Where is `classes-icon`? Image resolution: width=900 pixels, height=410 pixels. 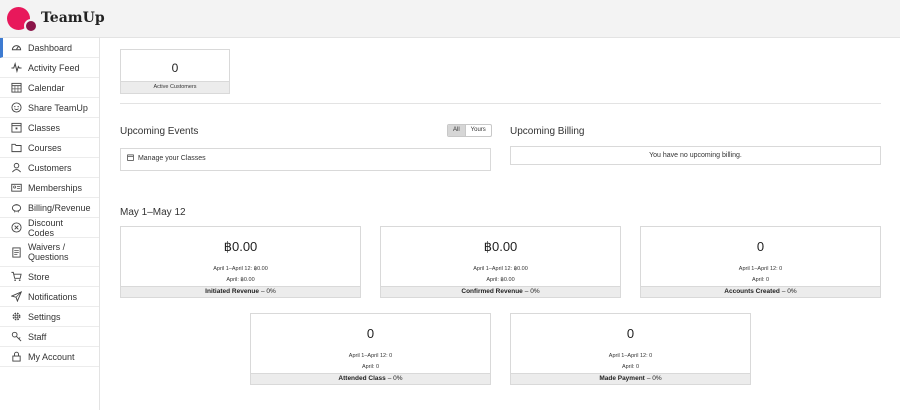
classes-icon is located at coordinates (16, 127).